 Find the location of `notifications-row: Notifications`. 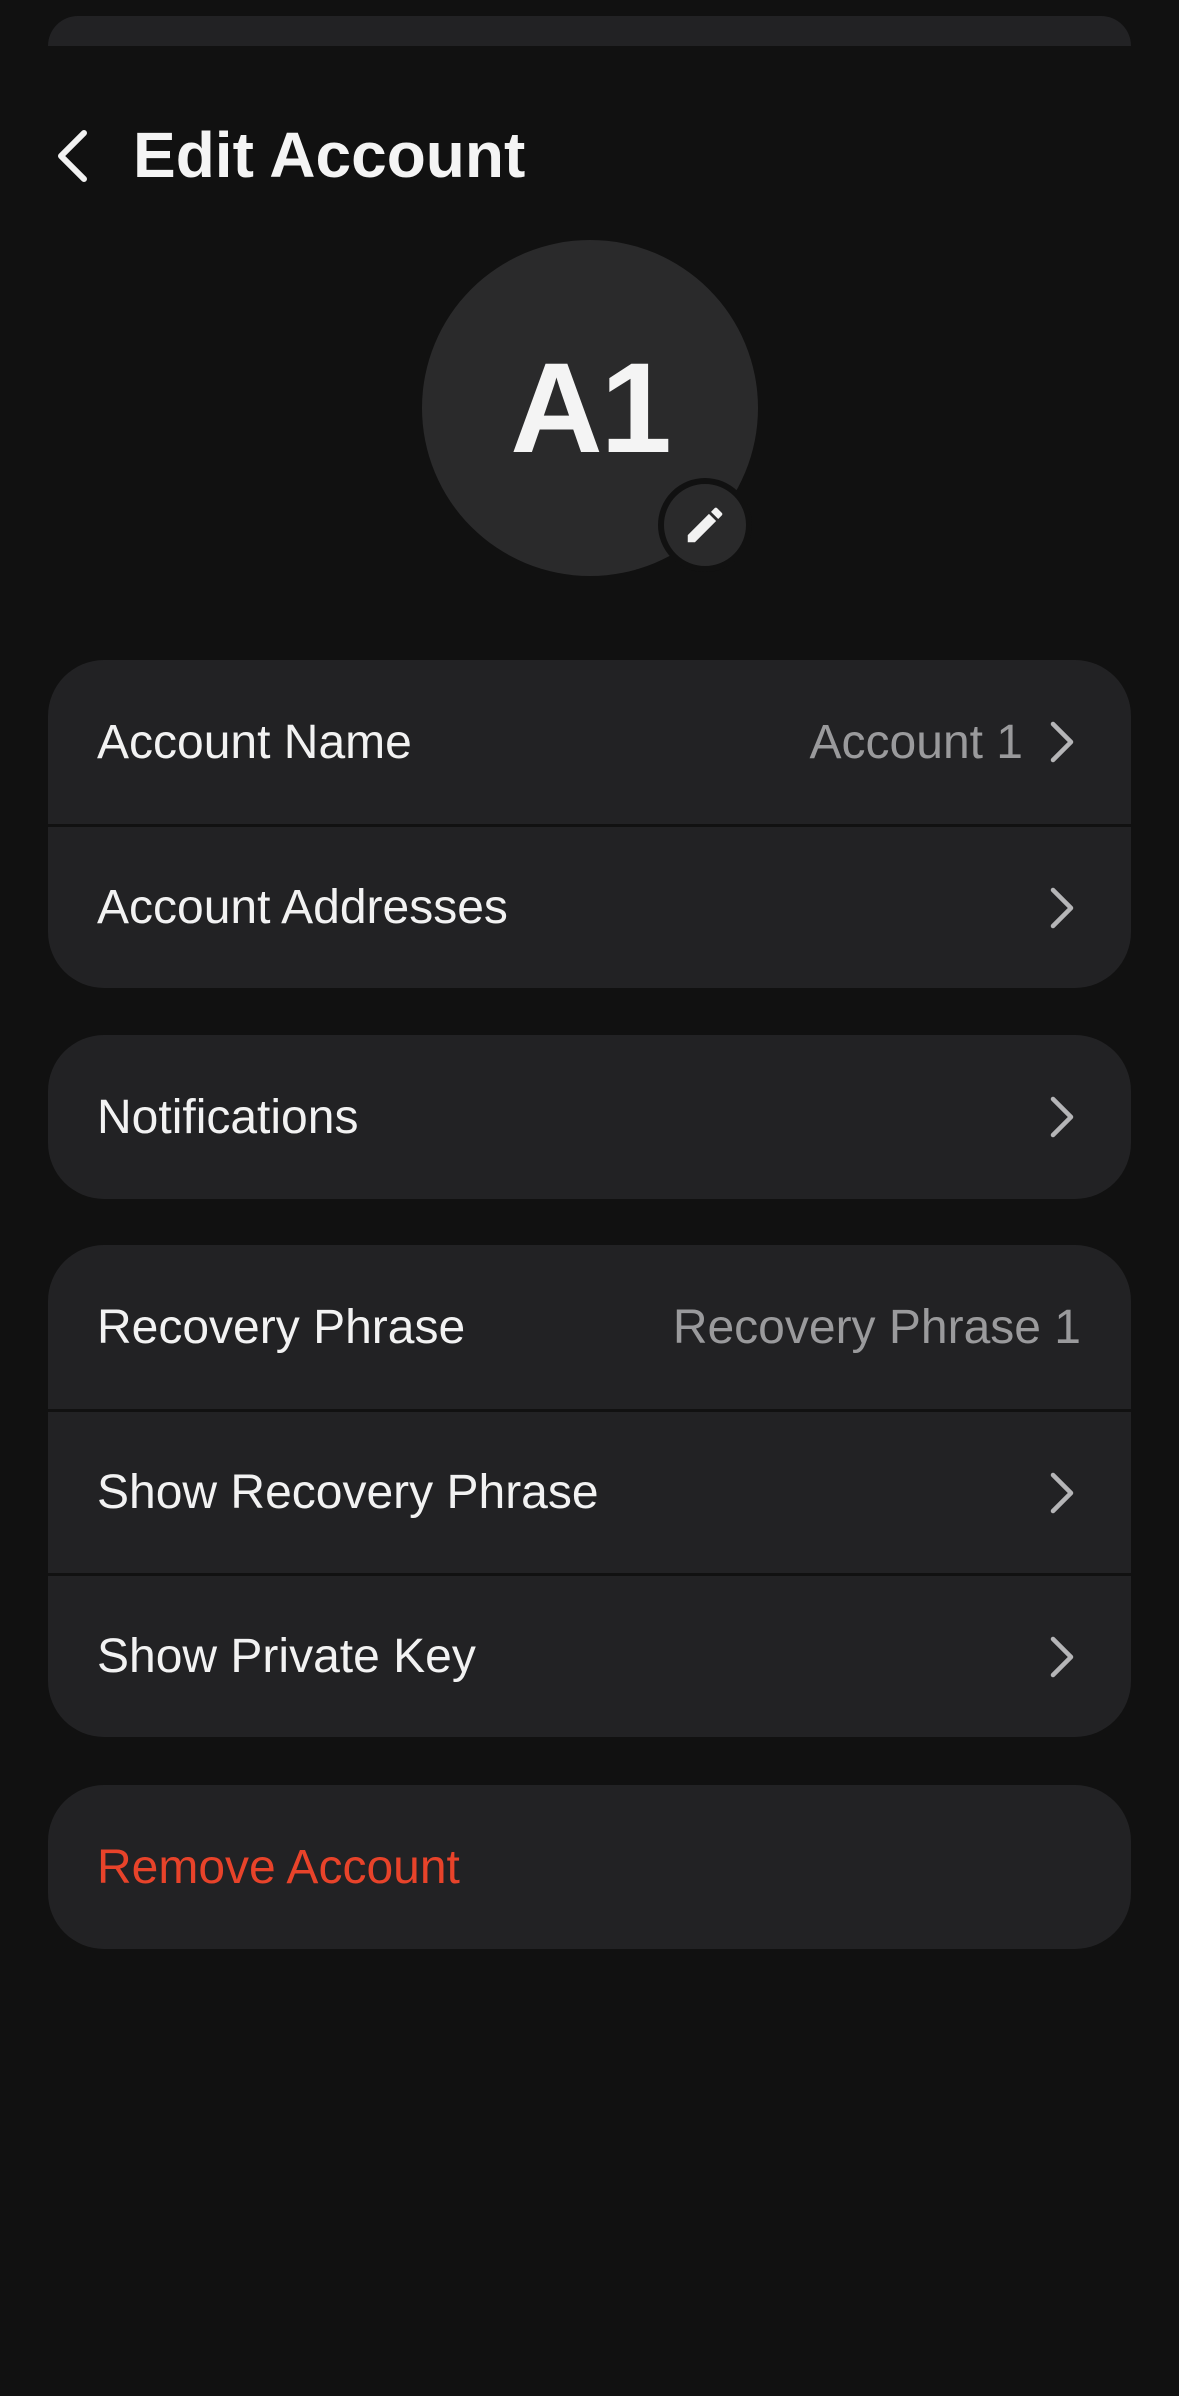

notifications-row: Notifications is located at coordinates (589, 1117).